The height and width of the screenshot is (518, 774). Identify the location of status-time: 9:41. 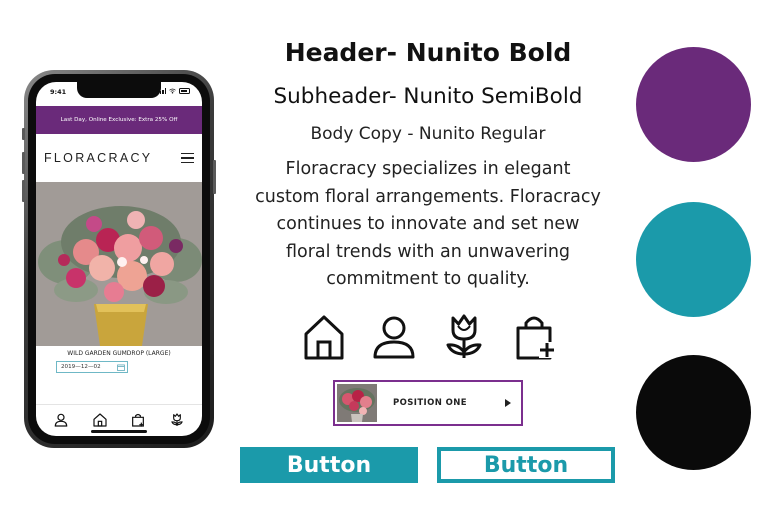
(58, 92).